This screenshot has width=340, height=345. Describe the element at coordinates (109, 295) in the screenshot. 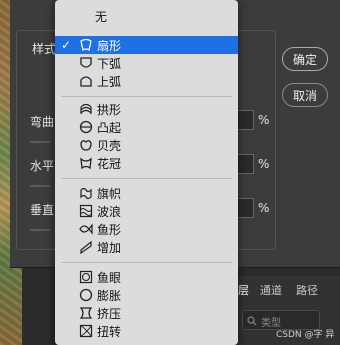

I see `menu-item-label: 膨胀` at that location.